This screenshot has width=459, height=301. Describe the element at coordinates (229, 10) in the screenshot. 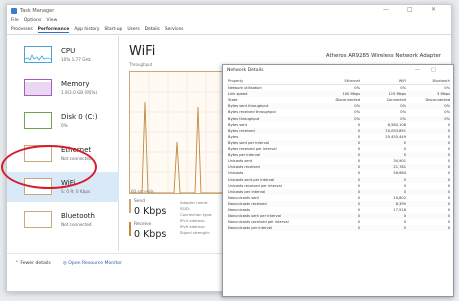

I see `title-bar: Task Manager — □ ✕` at that location.